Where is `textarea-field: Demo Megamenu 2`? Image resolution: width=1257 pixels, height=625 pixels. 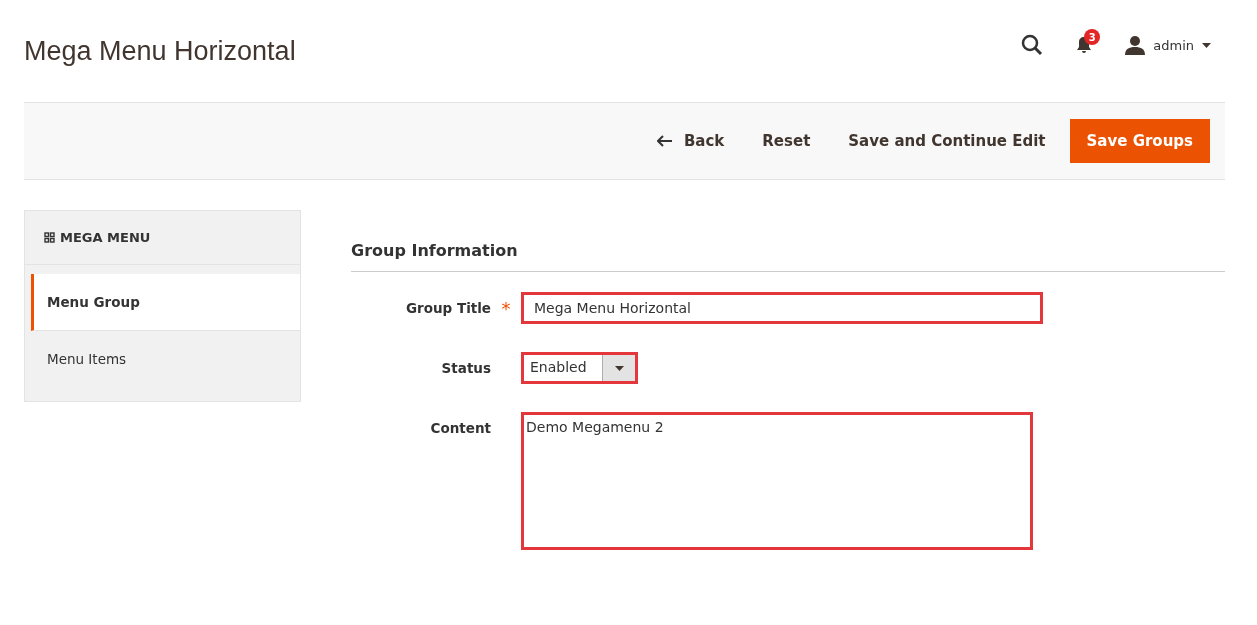 textarea-field: Demo Megamenu 2 is located at coordinates (777, 481).